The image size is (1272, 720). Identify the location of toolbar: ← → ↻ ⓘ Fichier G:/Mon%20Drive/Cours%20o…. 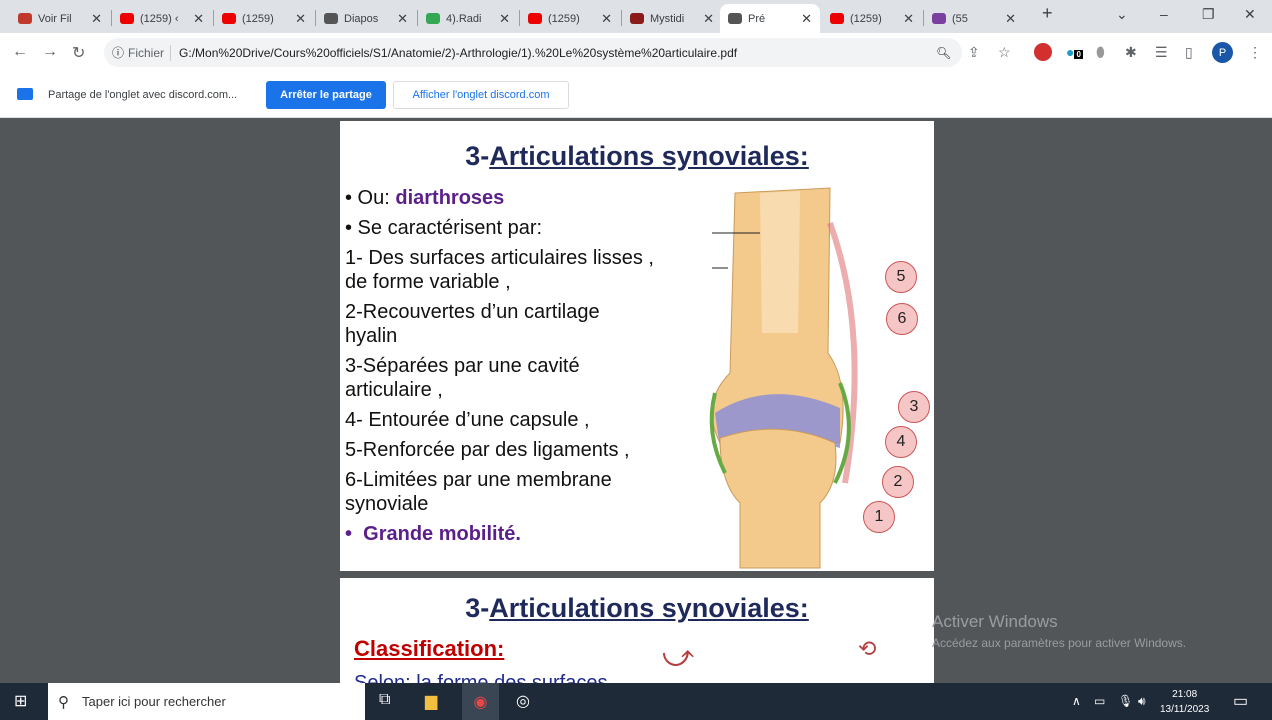
(636, 52).